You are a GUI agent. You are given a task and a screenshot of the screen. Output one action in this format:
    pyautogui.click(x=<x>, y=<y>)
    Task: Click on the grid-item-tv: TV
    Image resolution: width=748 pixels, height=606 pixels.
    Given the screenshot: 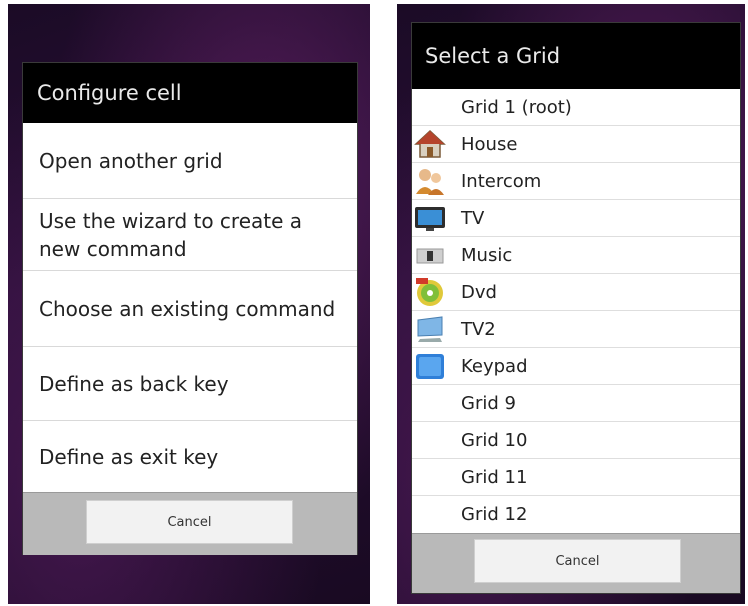 What is the action you would take?
    pyautogui.click(x=576, y=218)
    